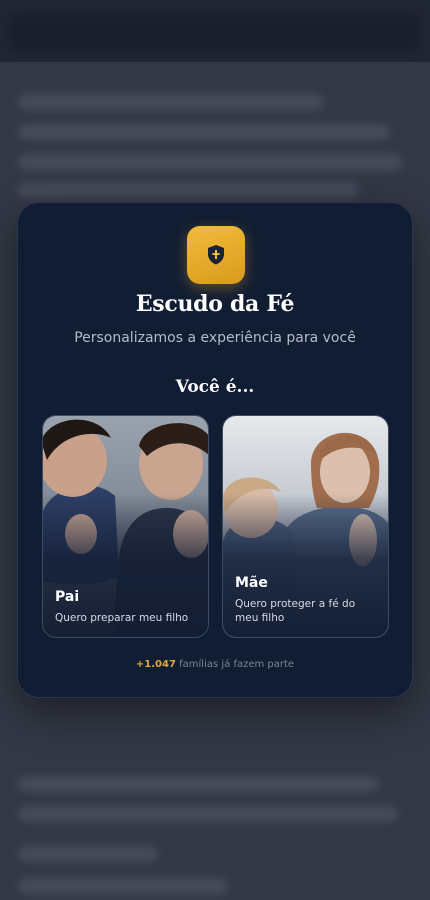  I want to click on option-title: Pai, so click(67, 597).